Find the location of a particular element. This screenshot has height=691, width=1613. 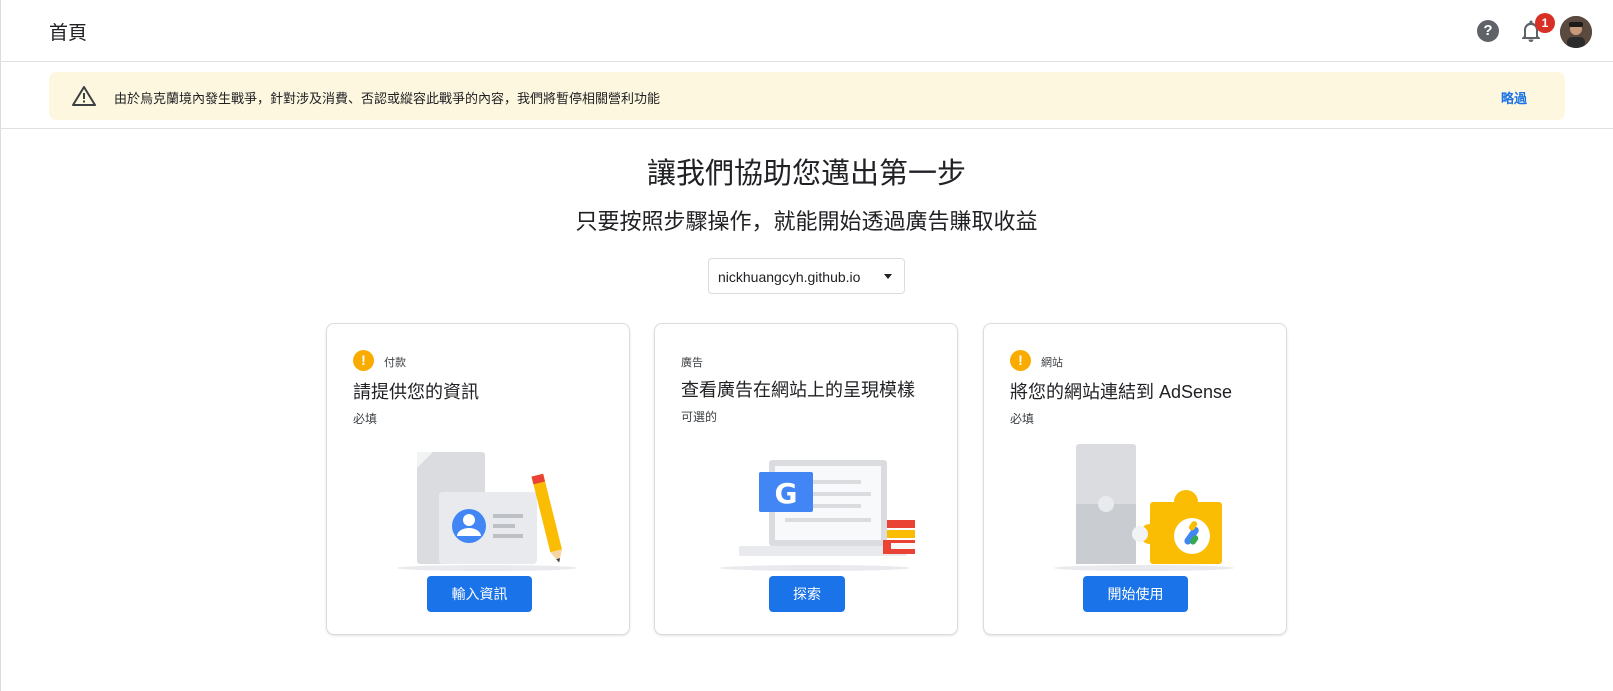

avatar is located at coordinates (1576, 32).